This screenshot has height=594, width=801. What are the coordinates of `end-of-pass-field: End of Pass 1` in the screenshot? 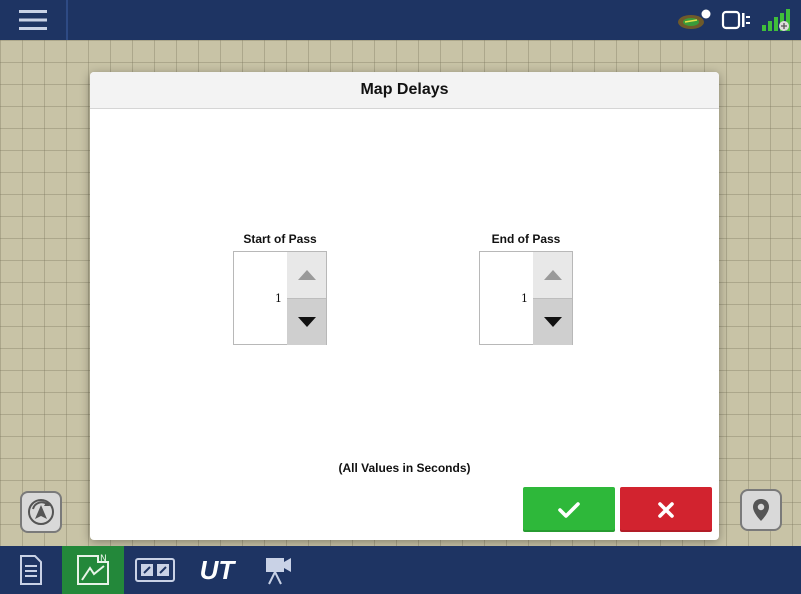 It's located at (526, 288).